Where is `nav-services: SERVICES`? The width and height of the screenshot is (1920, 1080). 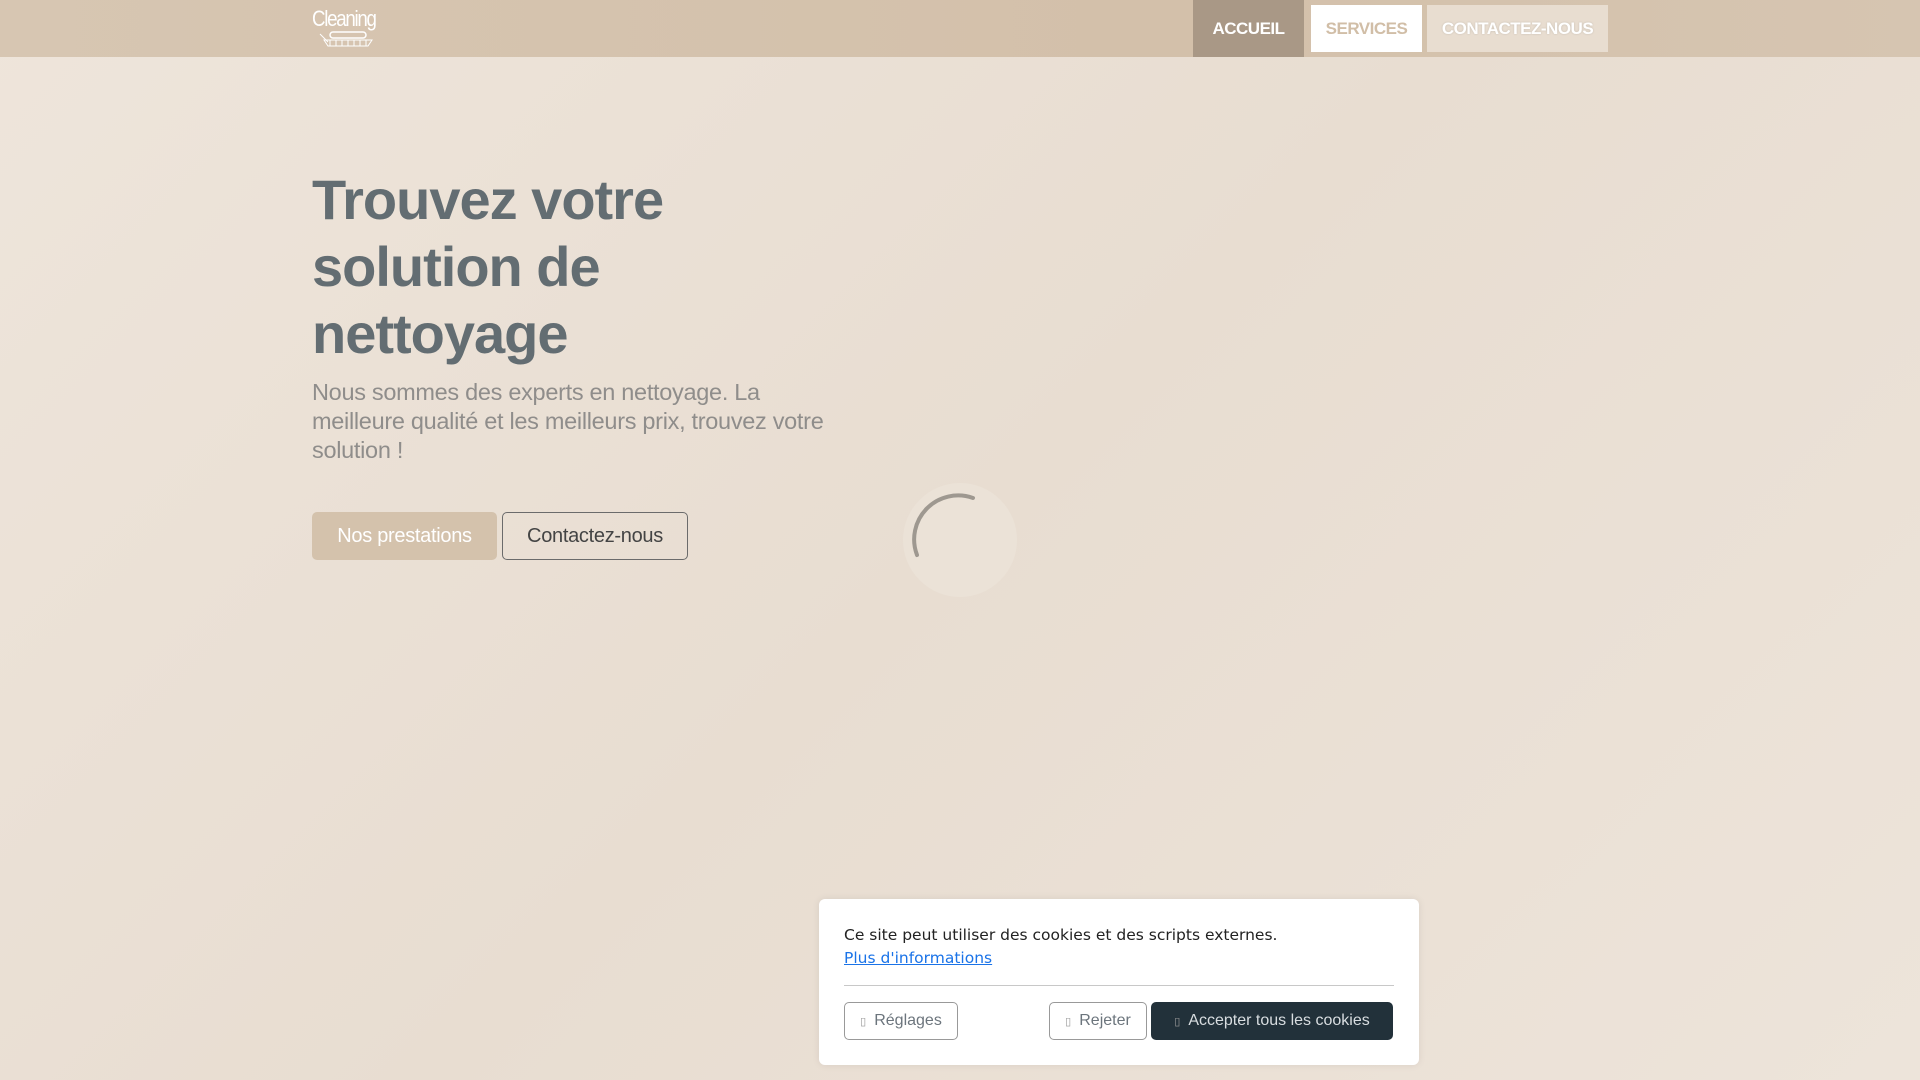 nav-services: SERVICES is located at coordinates (1366, 28).